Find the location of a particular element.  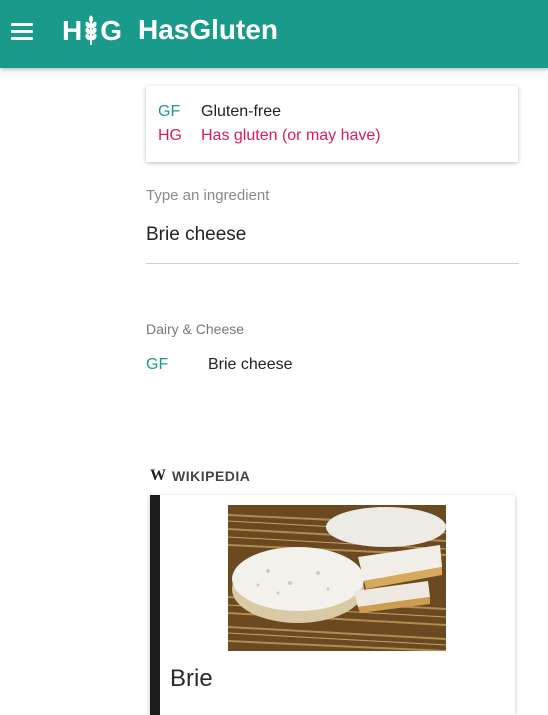

logo-letter-h: H is located at coordinates (72, 30).